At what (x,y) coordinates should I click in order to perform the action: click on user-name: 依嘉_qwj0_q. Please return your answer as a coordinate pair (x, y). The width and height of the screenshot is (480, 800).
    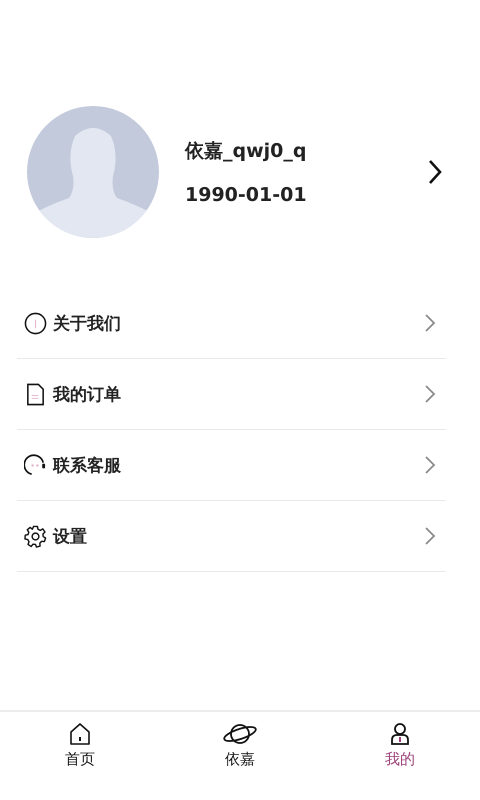
    Looking at the image, I should click on (246, 151).